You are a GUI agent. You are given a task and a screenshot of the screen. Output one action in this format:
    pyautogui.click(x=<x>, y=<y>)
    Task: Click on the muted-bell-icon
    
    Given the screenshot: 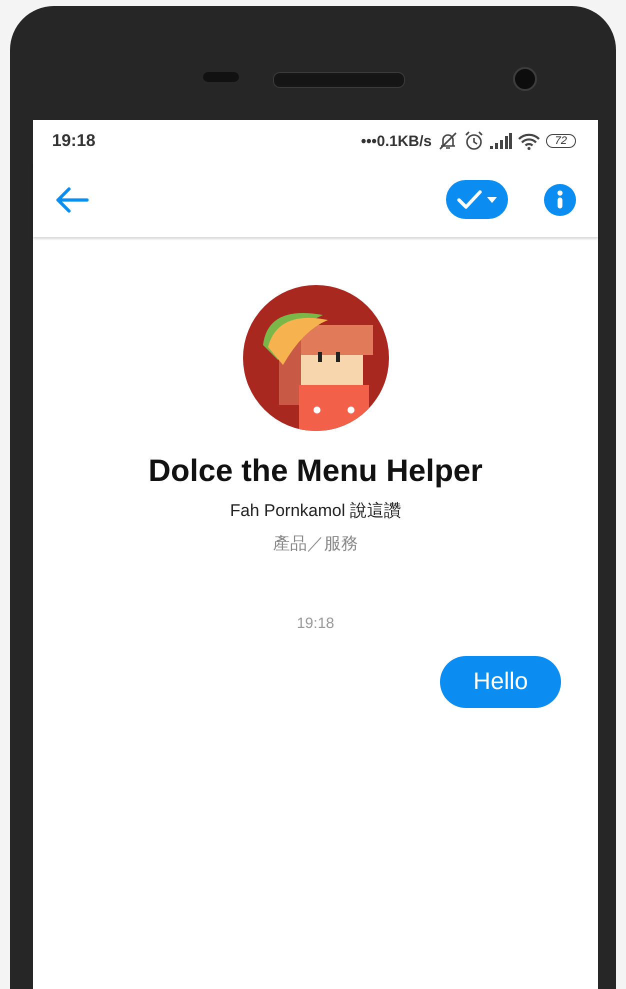 What is the action you would take?
    pyautogui.click(x=448, y=141)
    